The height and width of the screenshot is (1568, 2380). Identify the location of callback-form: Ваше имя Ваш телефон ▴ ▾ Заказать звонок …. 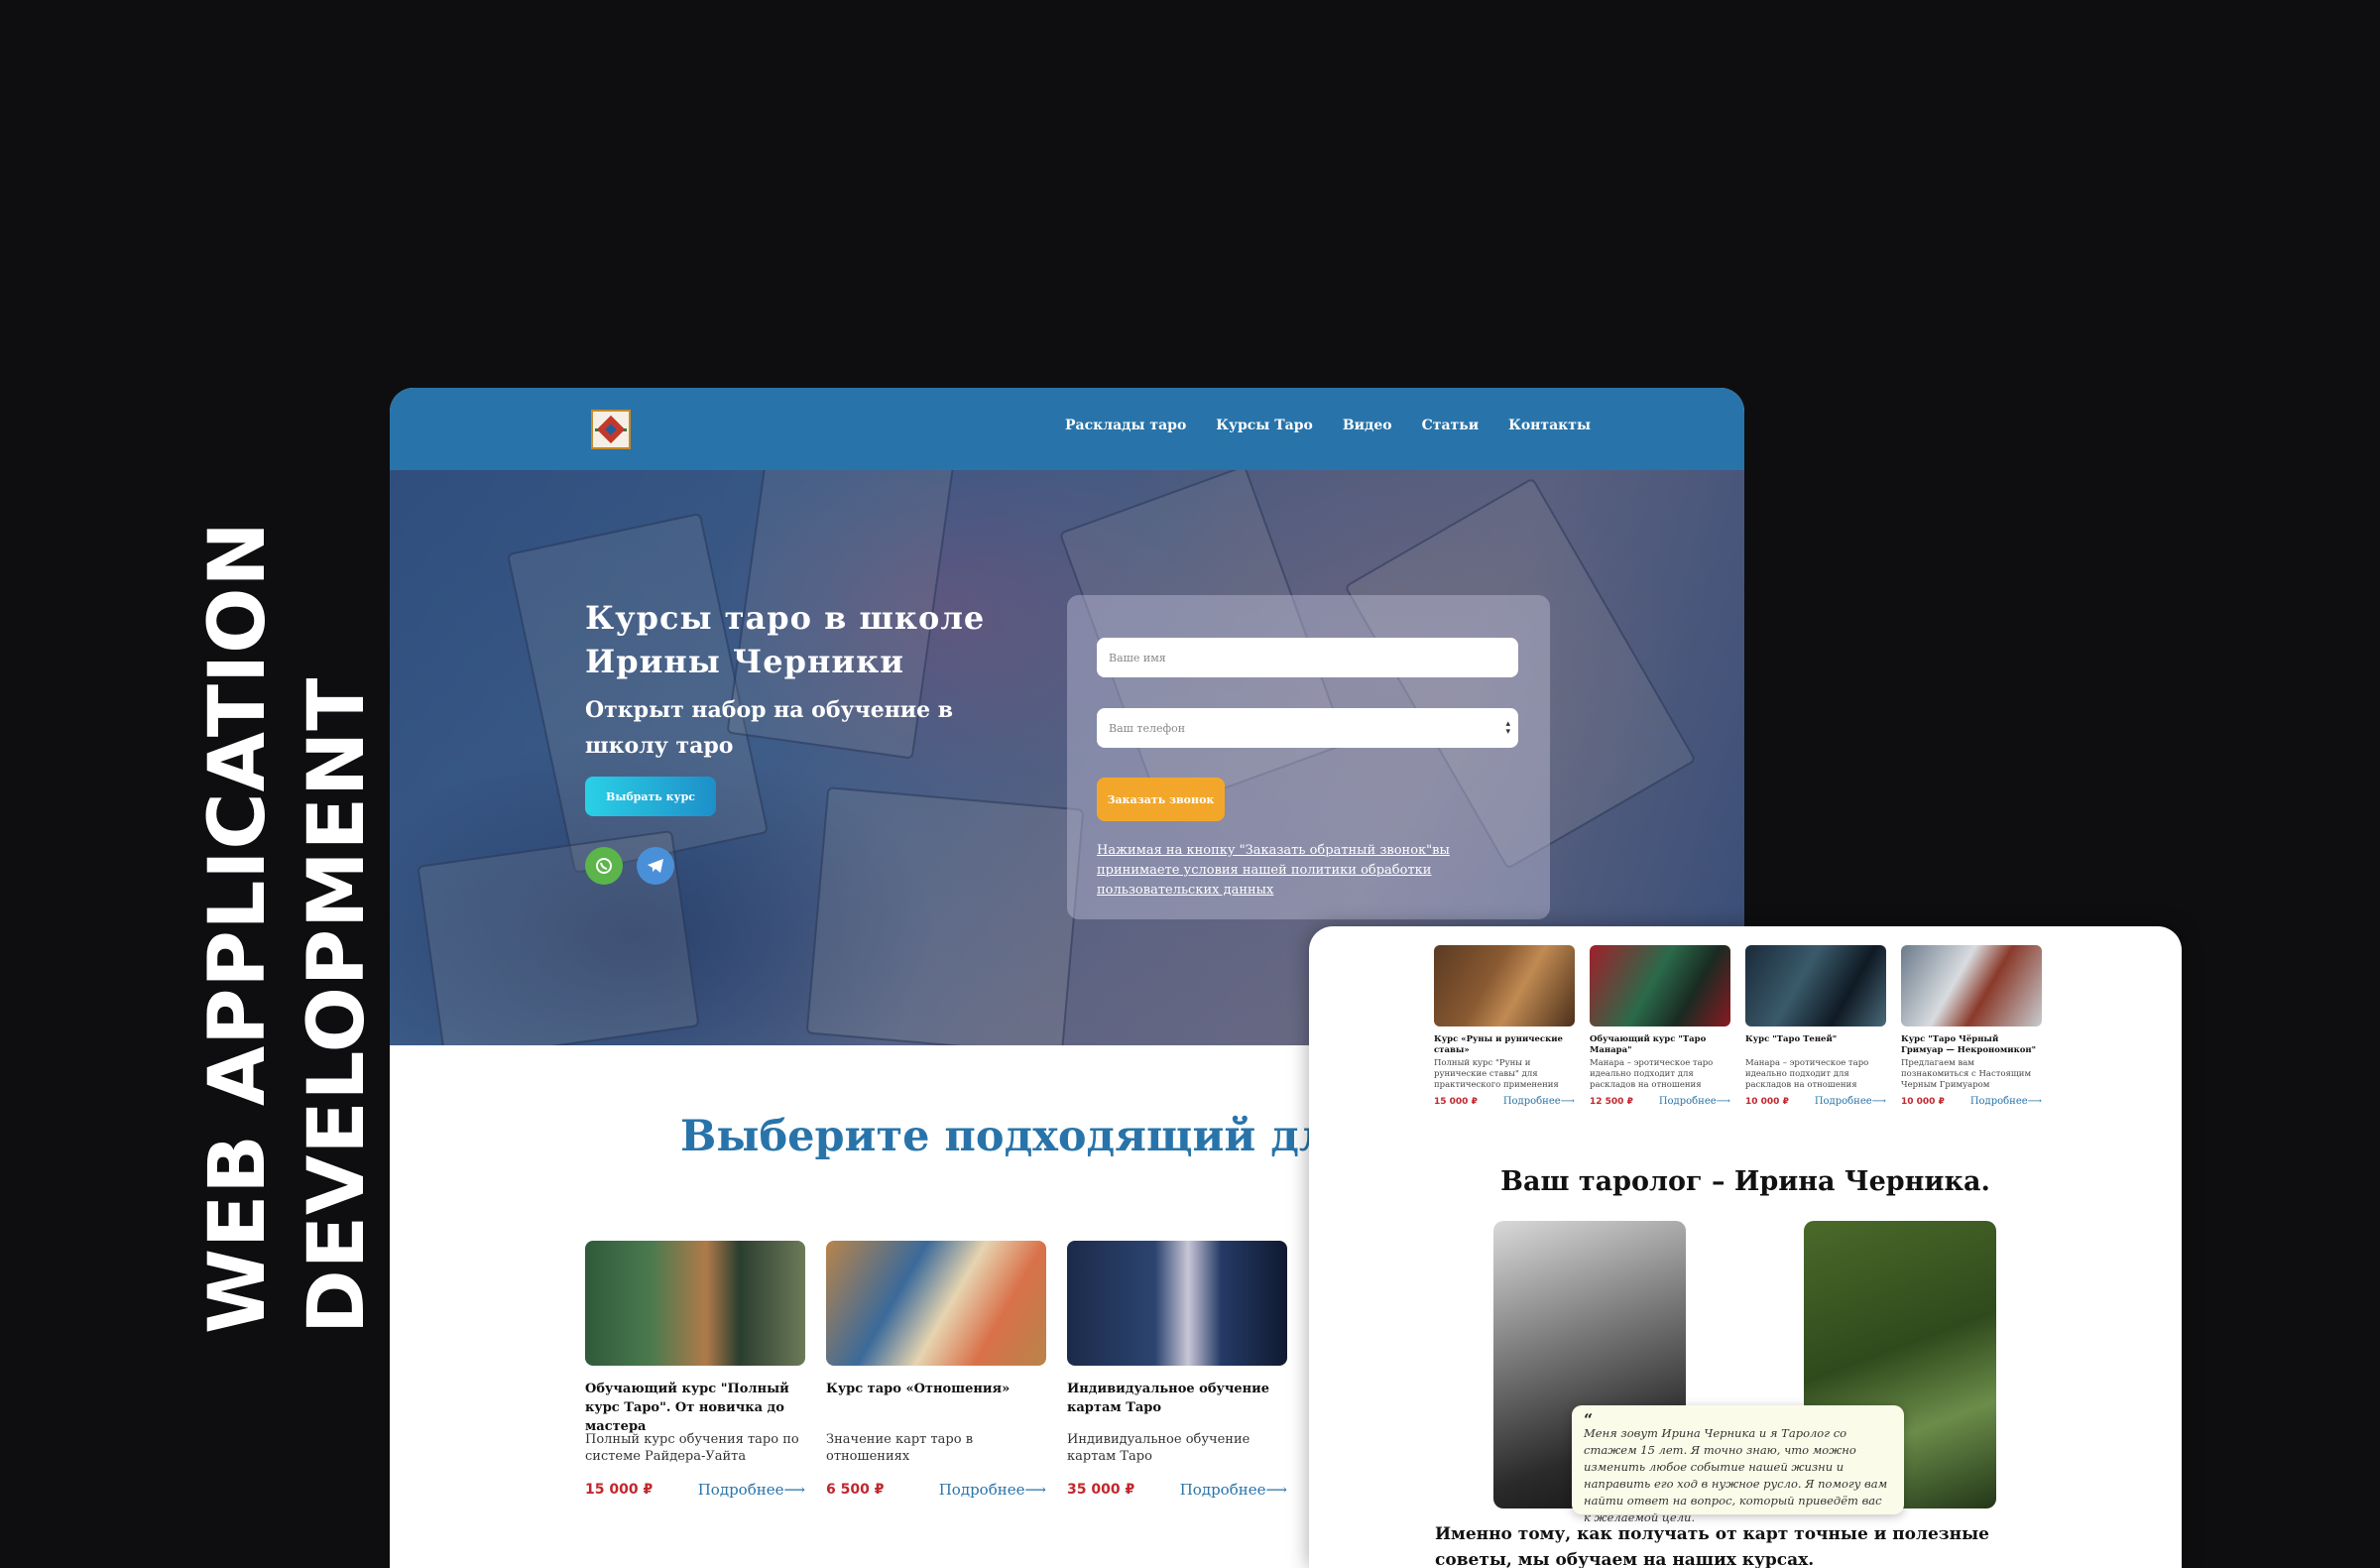
(1308, 757).